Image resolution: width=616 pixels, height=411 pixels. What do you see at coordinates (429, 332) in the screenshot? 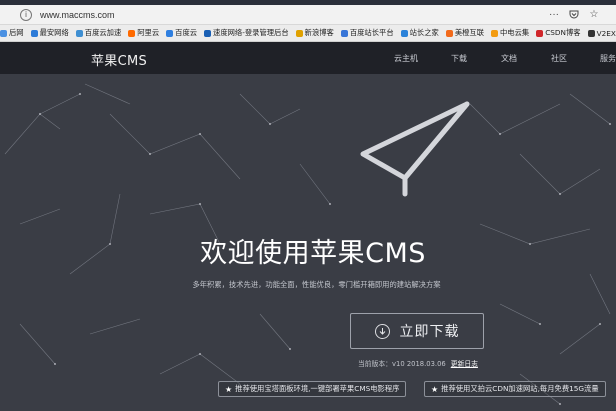
I see `download-button-label: 立即下载` at bounding box center [429, 332].